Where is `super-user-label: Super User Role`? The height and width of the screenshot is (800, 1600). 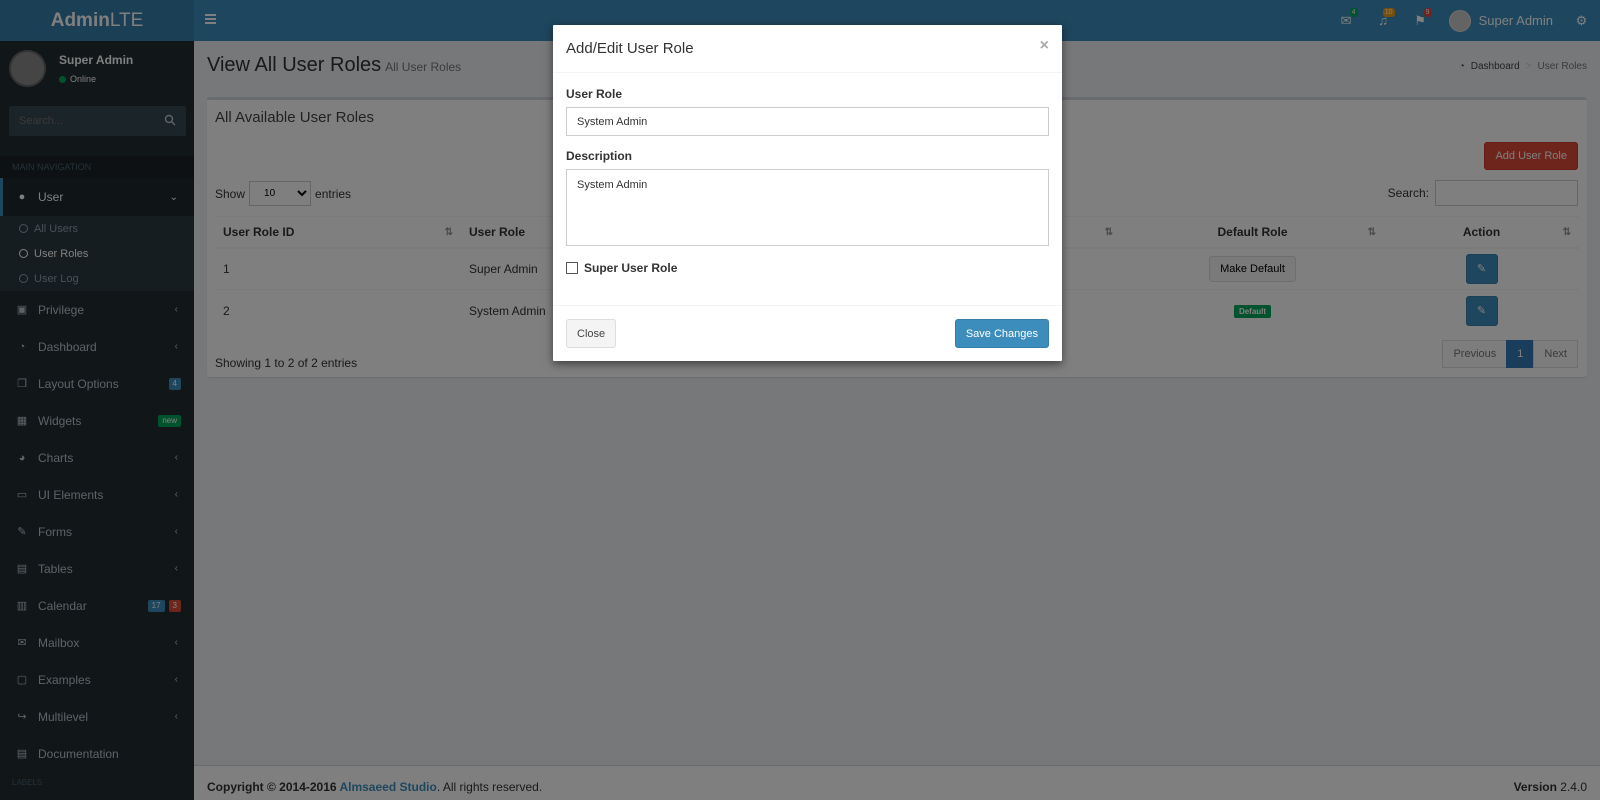
super-user-label: Super User Role is located at coordinates (631, 268).